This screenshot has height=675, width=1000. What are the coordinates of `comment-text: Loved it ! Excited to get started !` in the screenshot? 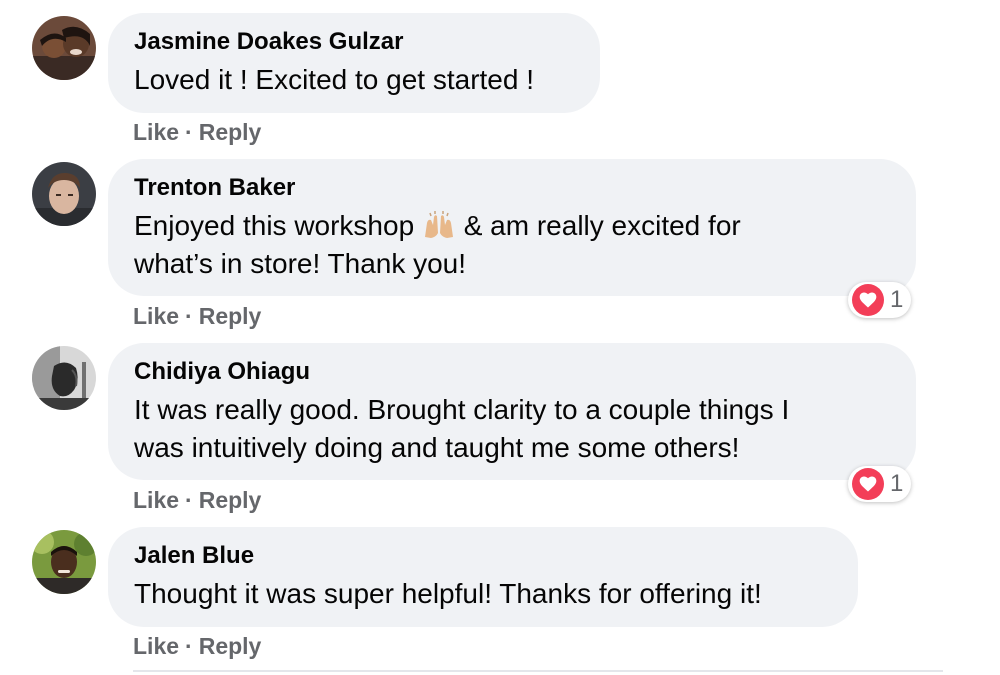 It's located at (334, 79).